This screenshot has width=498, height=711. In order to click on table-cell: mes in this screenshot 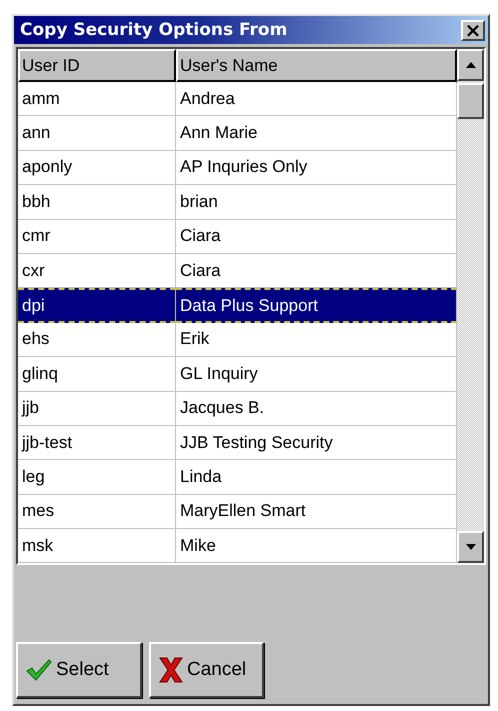, I will do `click(97, 512)`.